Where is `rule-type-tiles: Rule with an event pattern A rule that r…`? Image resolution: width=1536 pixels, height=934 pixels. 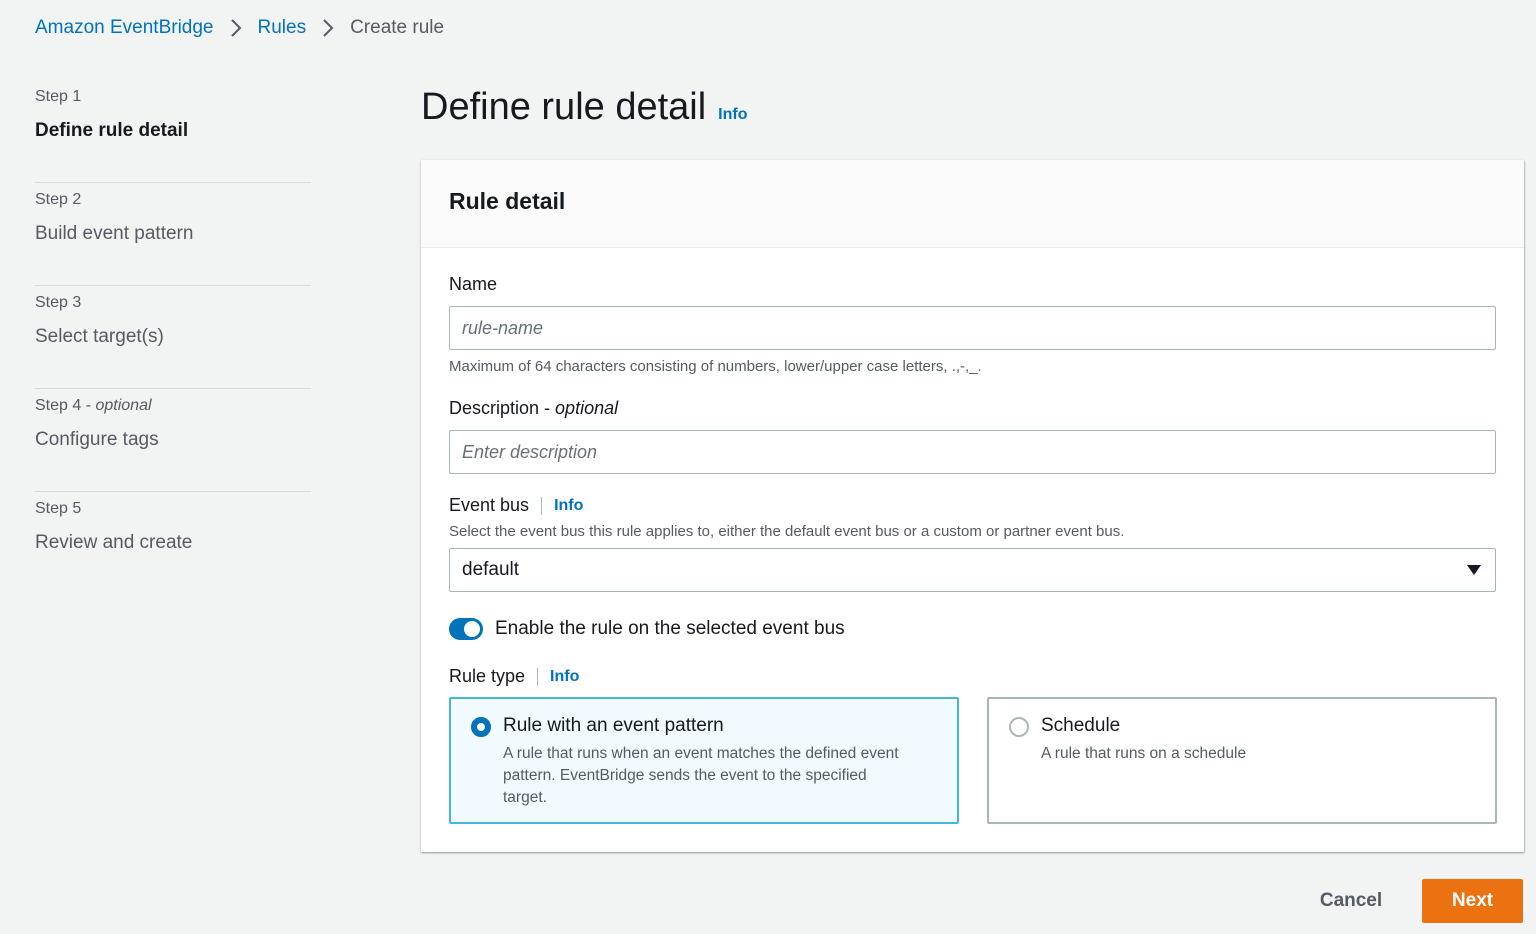 rule-type-tiles: Rule with an event pattern A rule that r… is located at coordinates (973, 760).